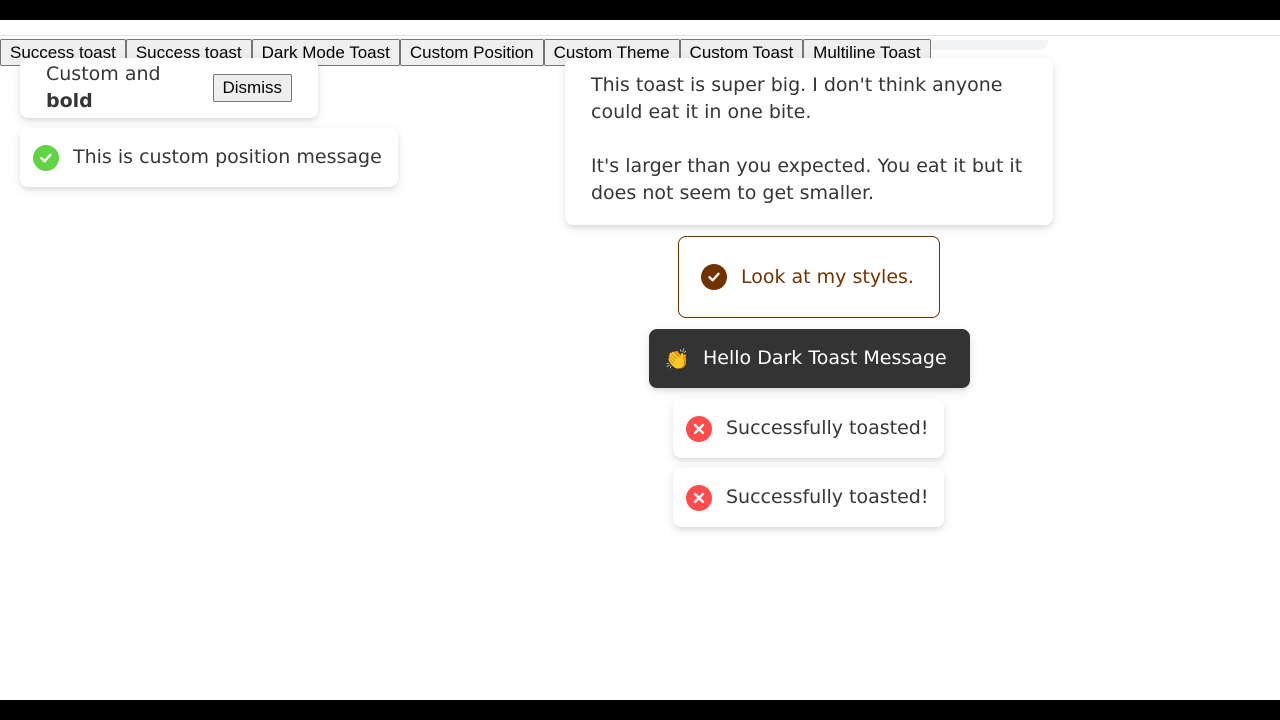 The image size is (1280, 720). I want to click on toast-message: Hello Dark Toast Message, so click(825, 358).